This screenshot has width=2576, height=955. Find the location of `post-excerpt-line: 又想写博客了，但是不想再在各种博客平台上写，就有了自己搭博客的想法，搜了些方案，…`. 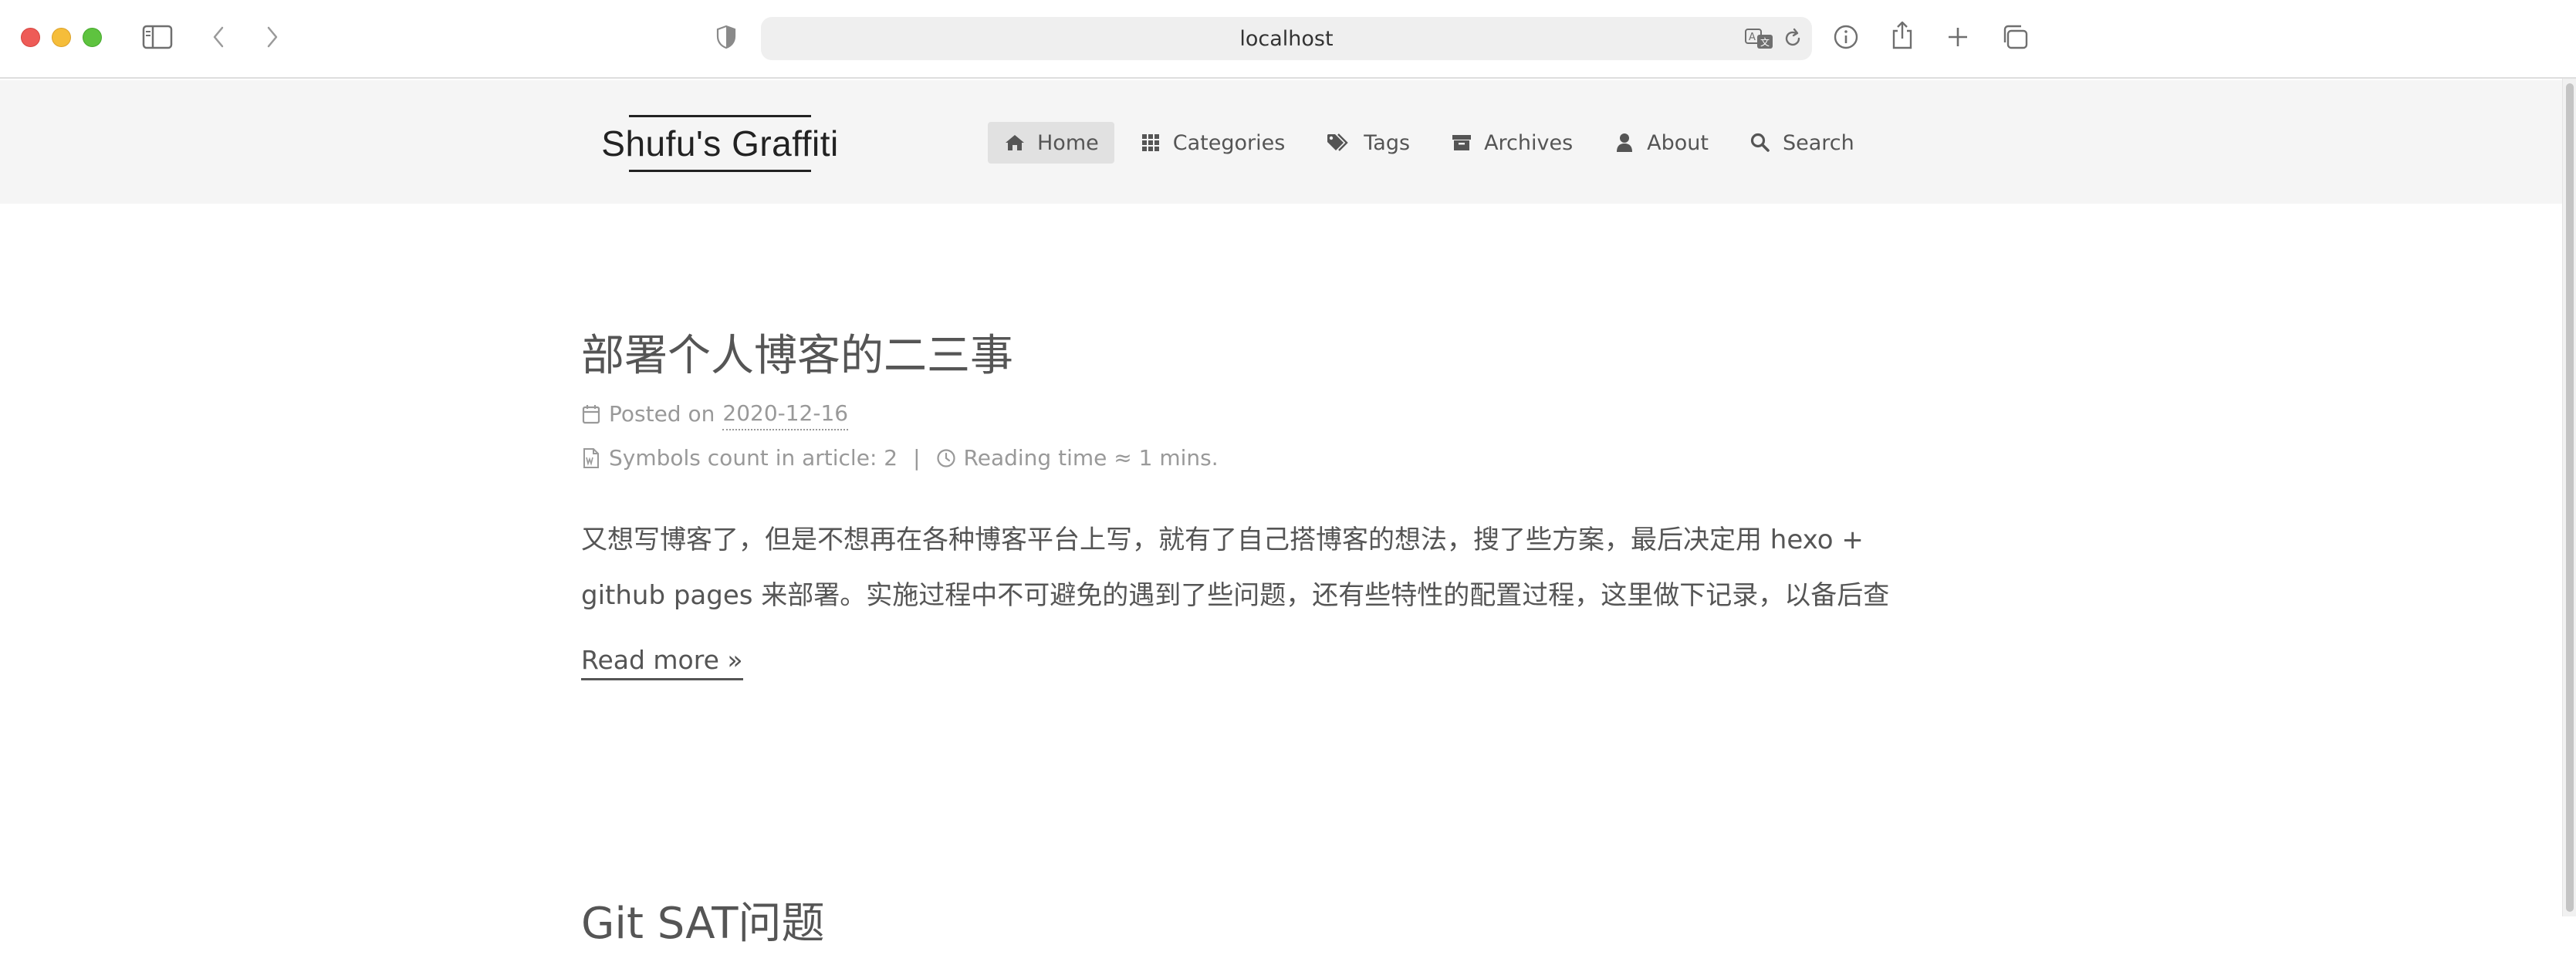

post-excerpt-line: 又想写博客了，但是不想再在各种博客平台上写，就有了自己搭博客的想法，搜了些方案，… is located at coordinates (1222, 540).